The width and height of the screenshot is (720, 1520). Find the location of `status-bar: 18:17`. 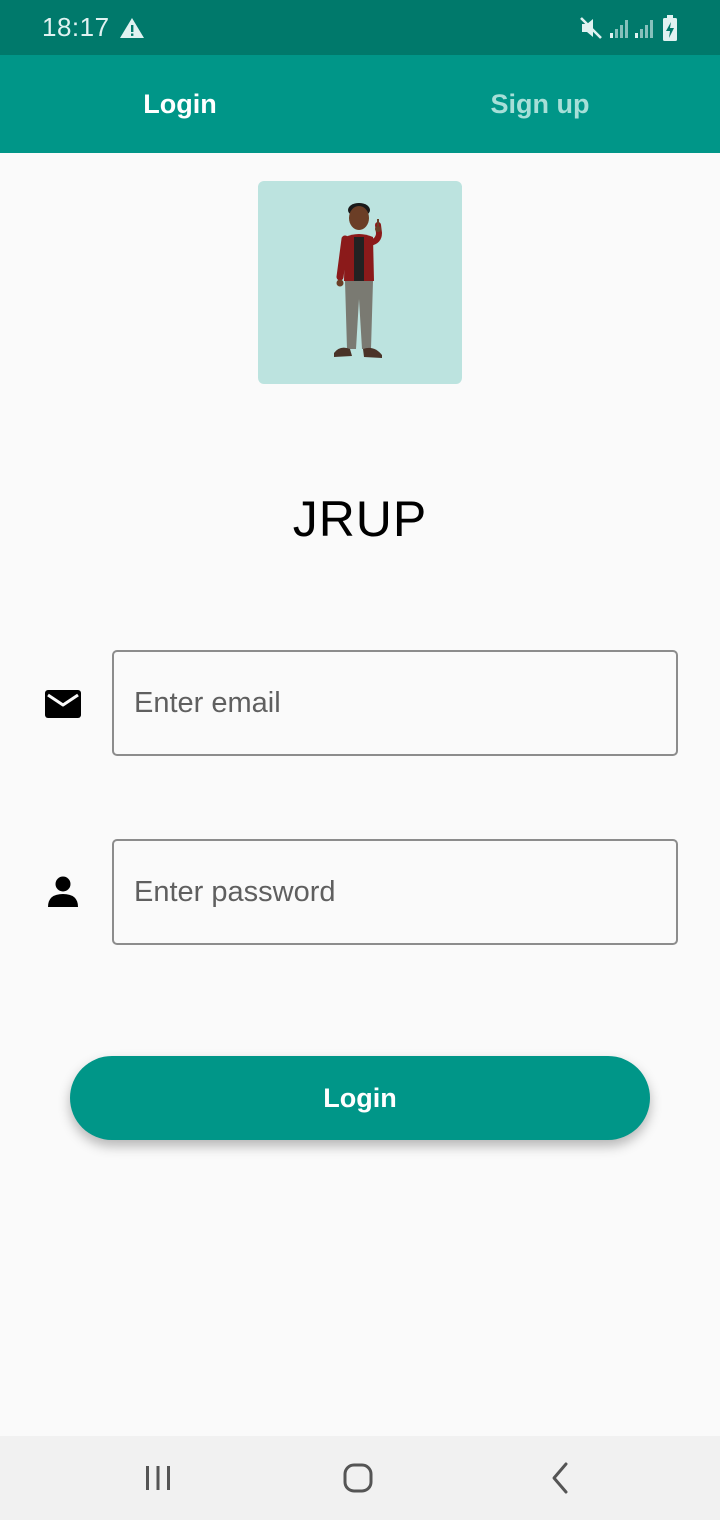

status-bar: 18:17 is located at coordinates (360, 27).